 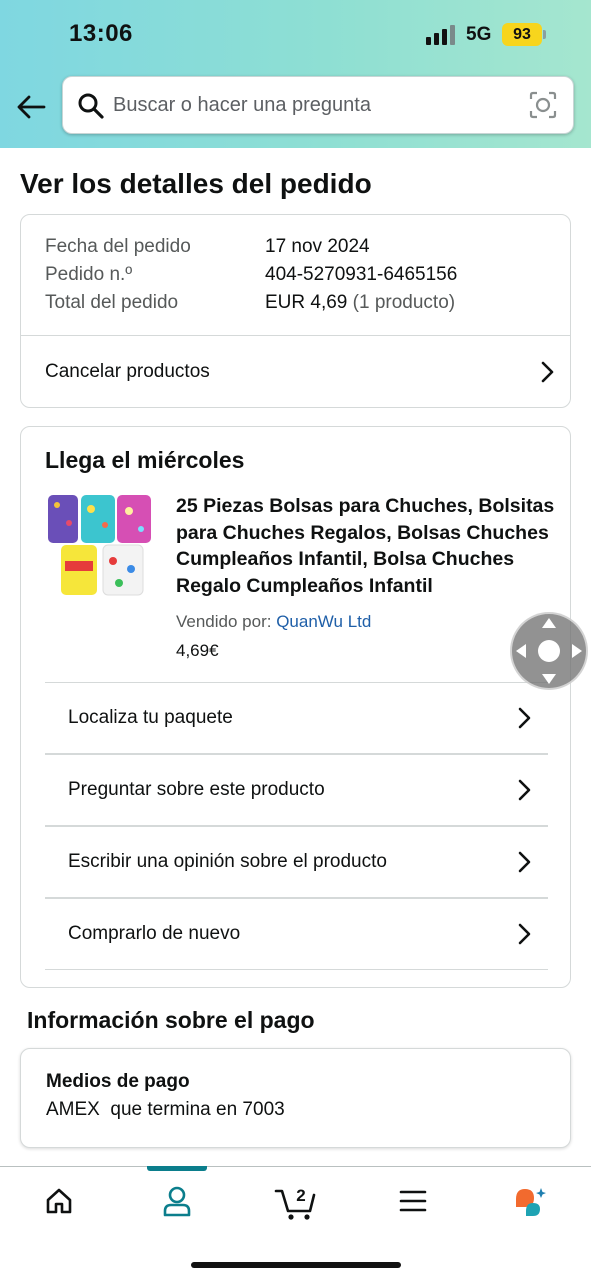 What do you see at coordinates (177, 1168) in the screenshot?
I see `active-tab-indicator` at bounding box center [177, 1168].